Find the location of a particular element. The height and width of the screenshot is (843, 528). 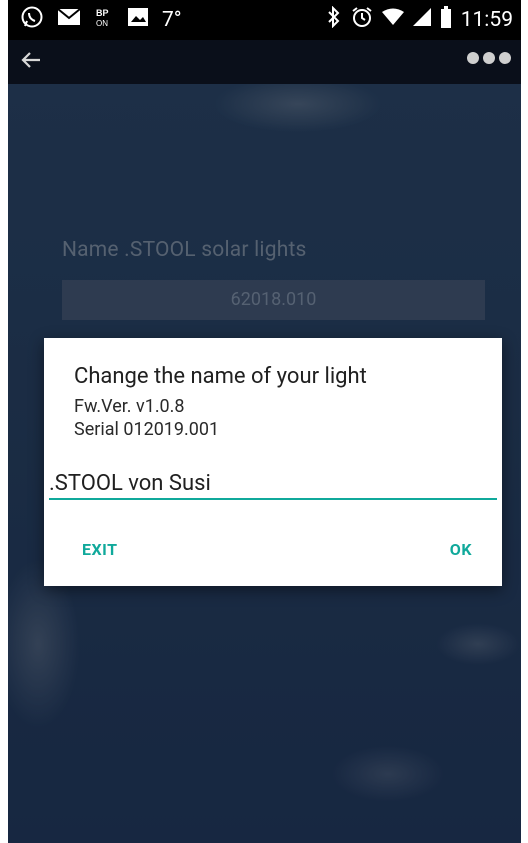

battery-icon is located at coordinates (446, 20).